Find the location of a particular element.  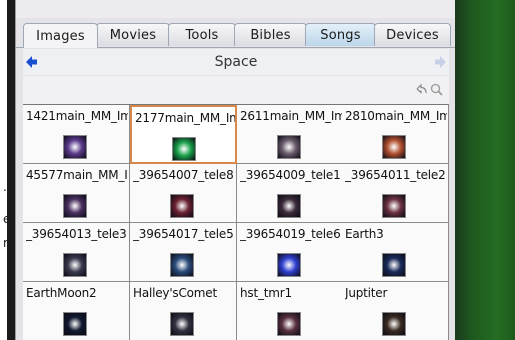

tab-movies: Movies is located at coordinates (133, 34).